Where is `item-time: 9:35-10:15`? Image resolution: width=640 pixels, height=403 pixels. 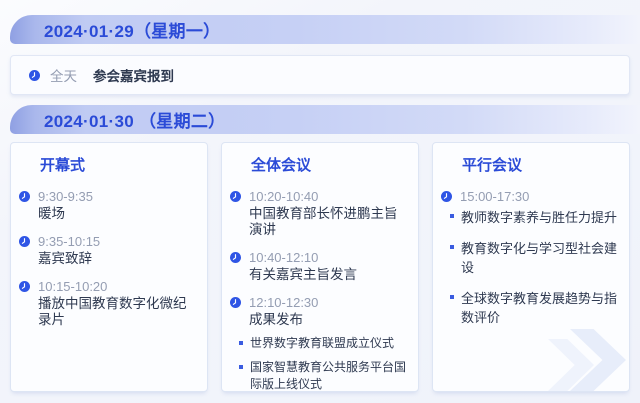
item-time: 9:35-10:15 is located at coordinates (69, 241).